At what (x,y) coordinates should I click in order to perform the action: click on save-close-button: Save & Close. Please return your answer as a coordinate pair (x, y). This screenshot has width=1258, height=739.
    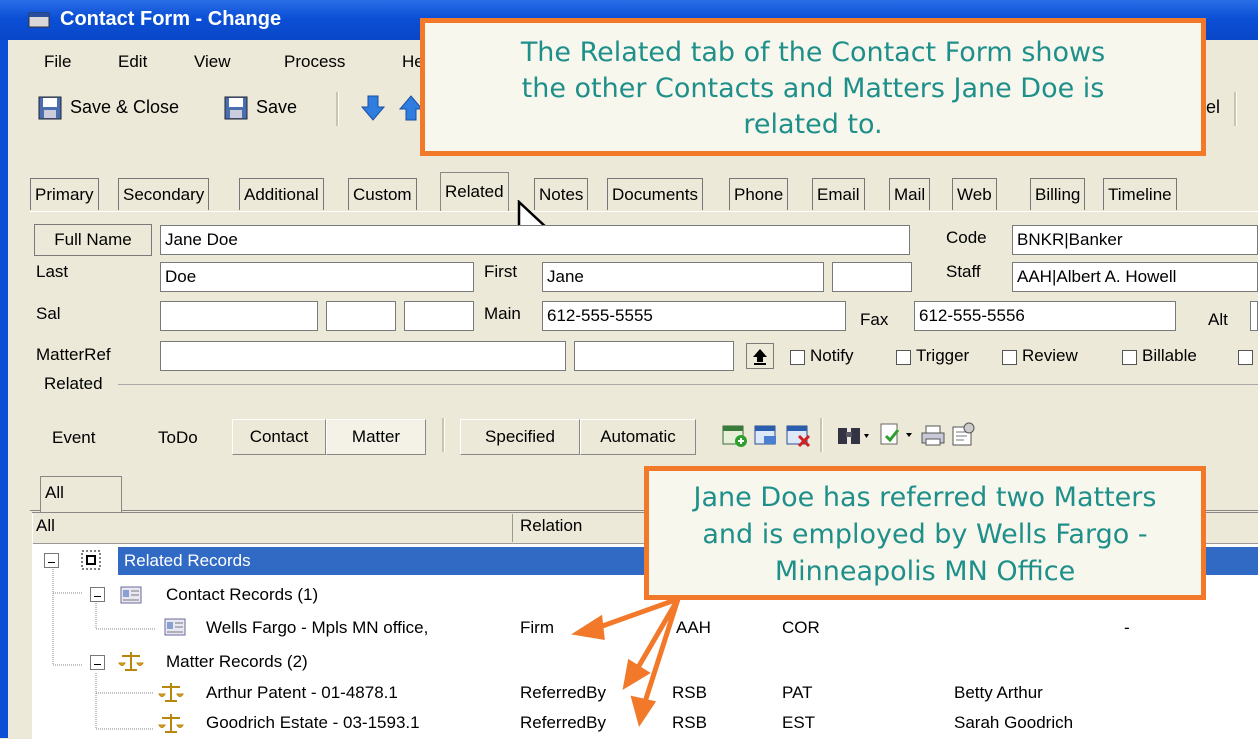
    Looking at the image, I should click on (124, 107).